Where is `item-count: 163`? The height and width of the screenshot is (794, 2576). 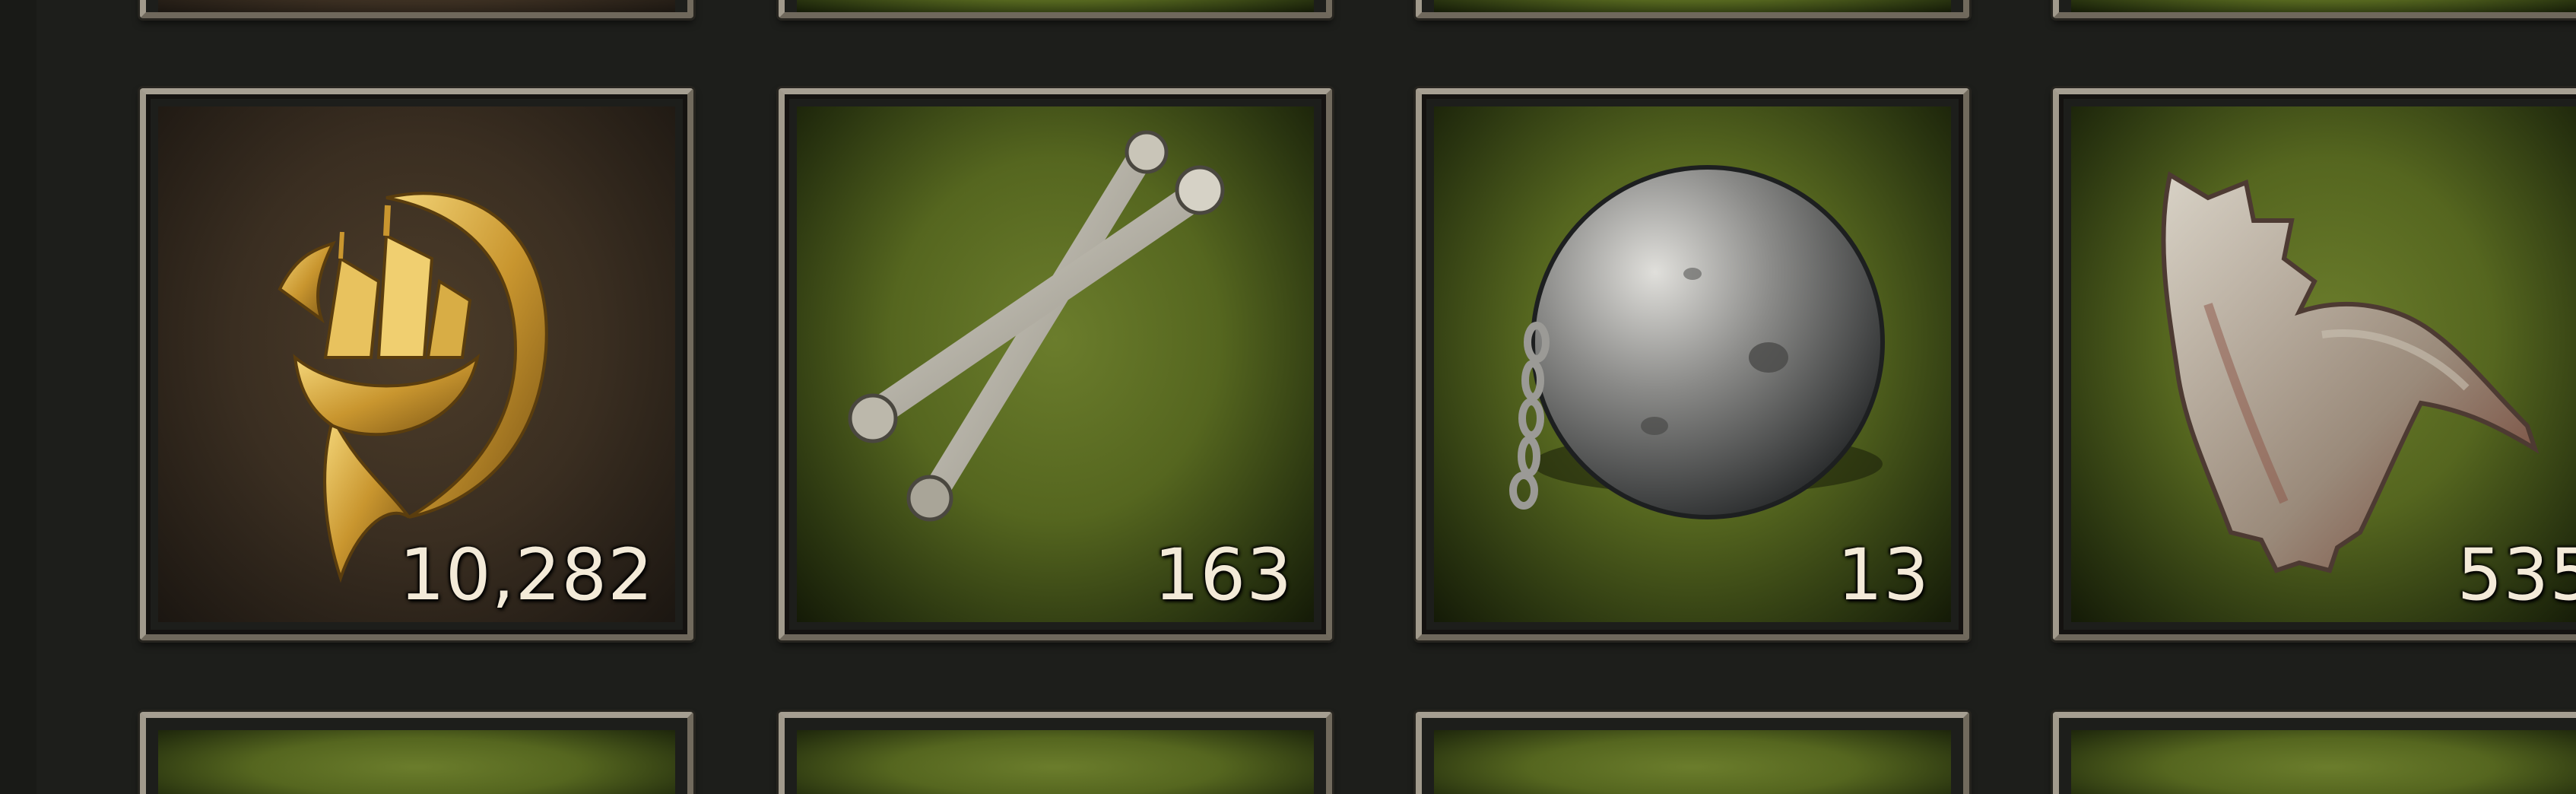
item-count: 163 is located at coordinates (1223, 575).